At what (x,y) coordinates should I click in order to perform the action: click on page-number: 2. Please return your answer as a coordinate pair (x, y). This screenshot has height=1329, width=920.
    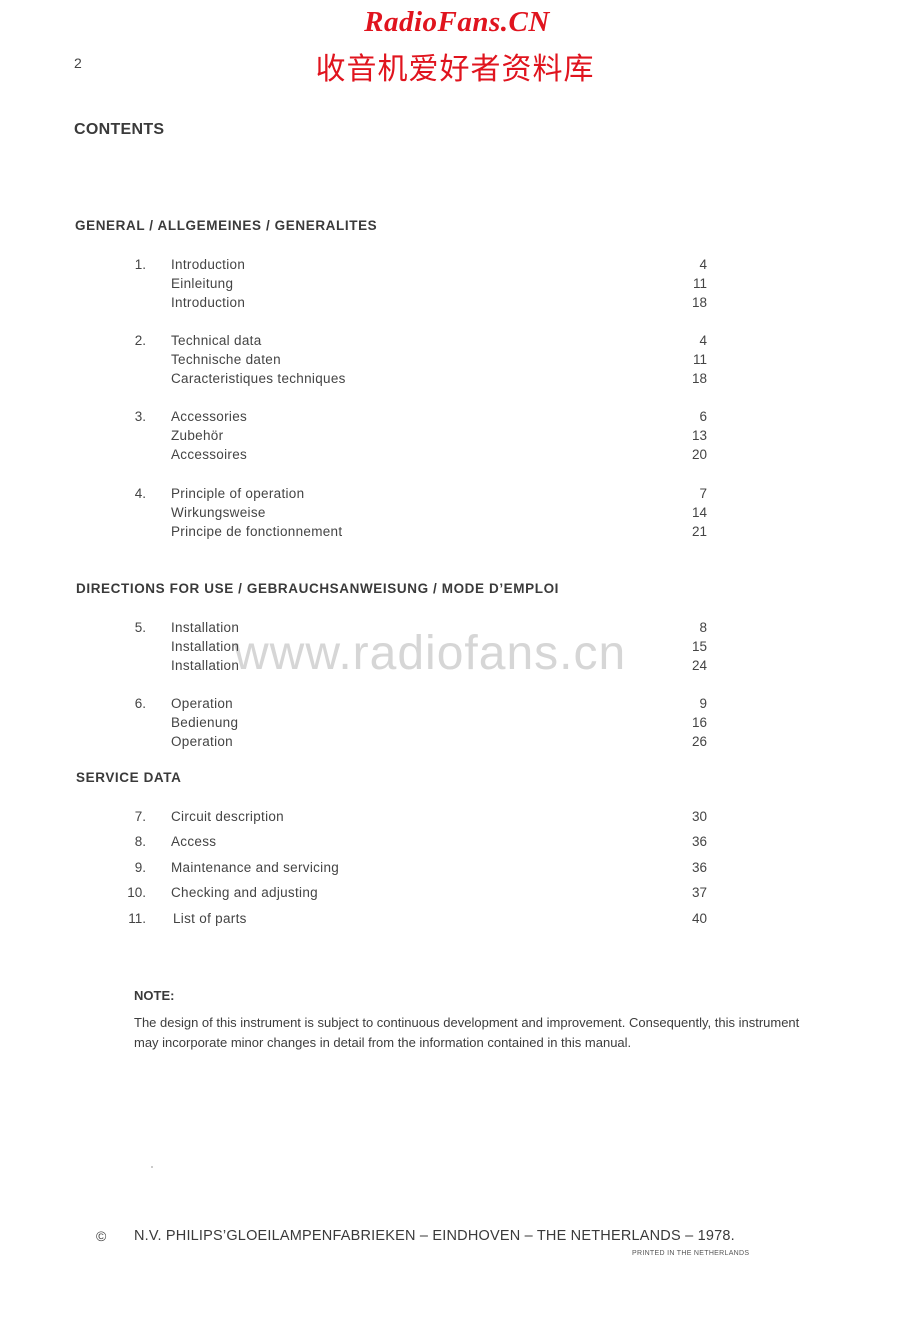
    Looking at the image, I should click on (78, 63).